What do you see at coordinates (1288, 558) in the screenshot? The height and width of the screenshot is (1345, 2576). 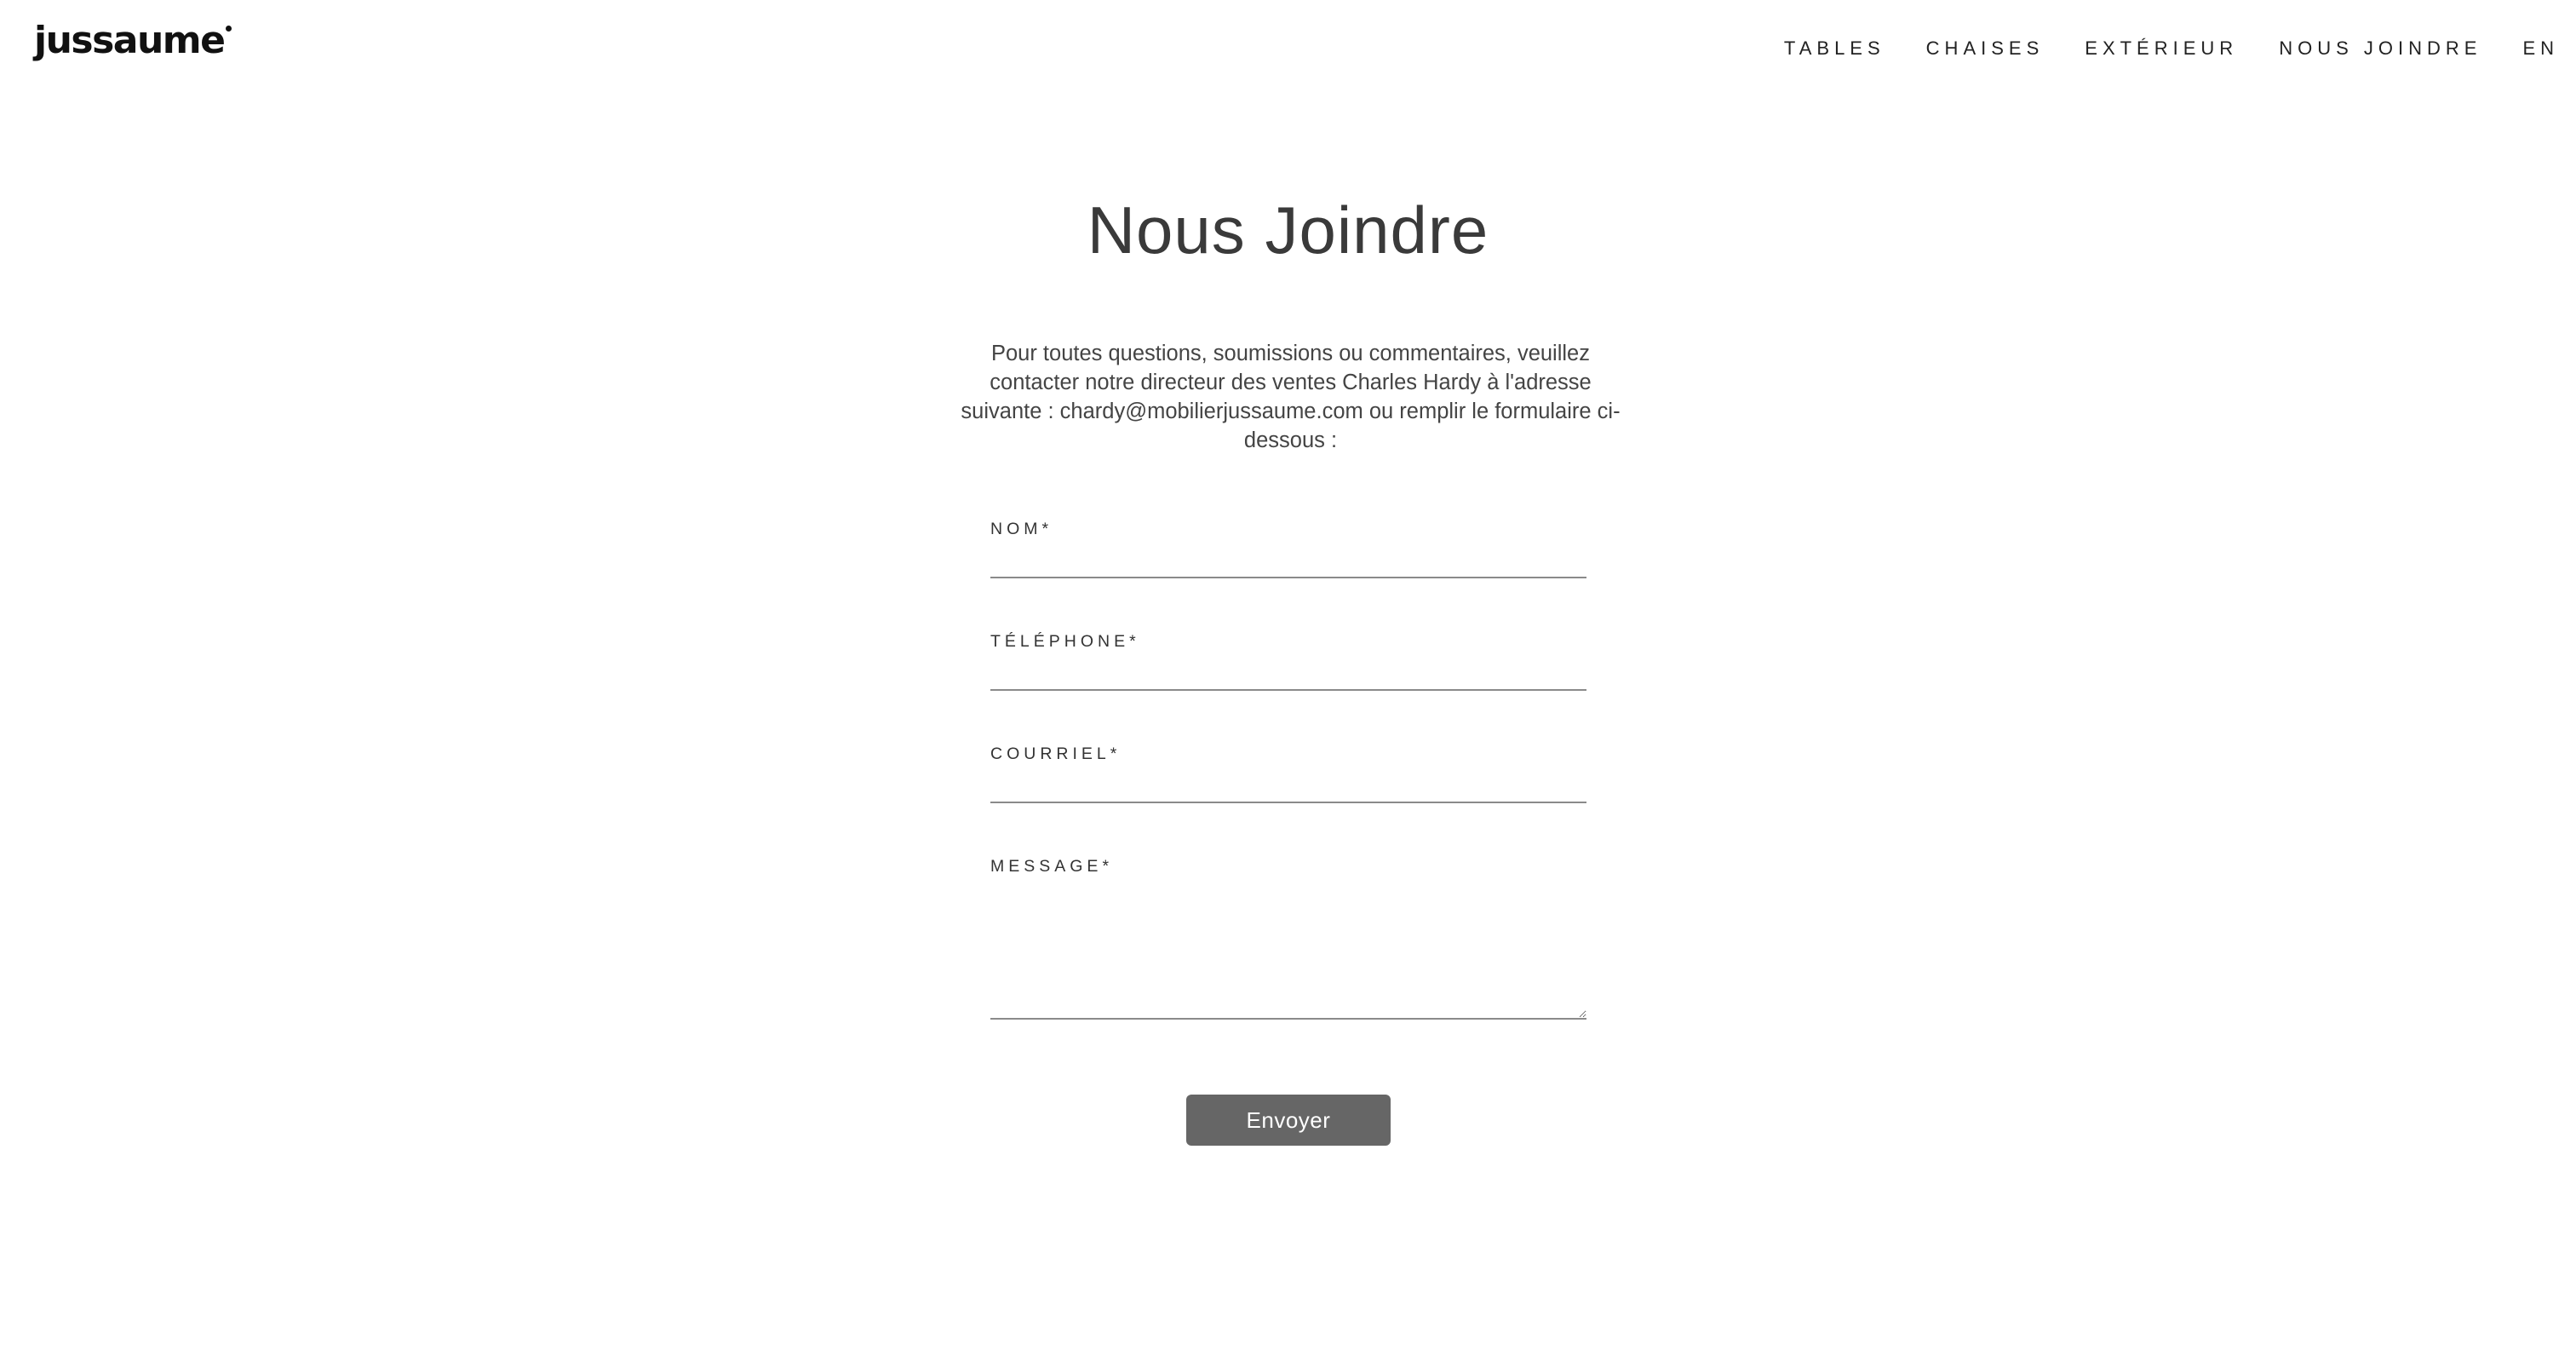 I see `name-input` at bounding box center [1288, 558].